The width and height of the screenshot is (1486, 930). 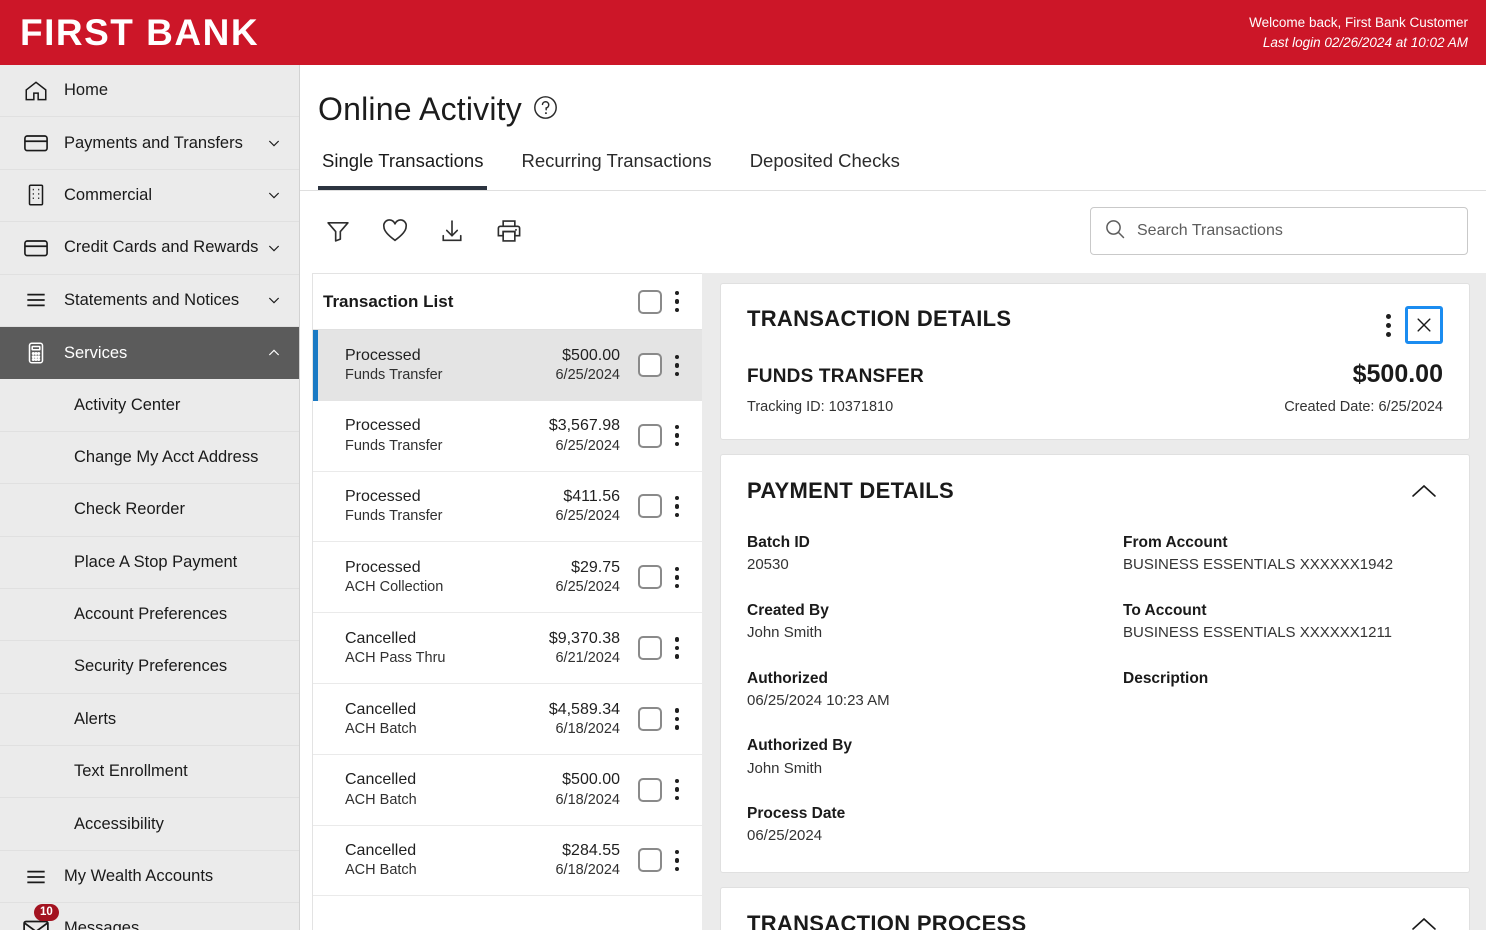 I want to click on list-kebab-menu-icon, so click(x=677, y=301).